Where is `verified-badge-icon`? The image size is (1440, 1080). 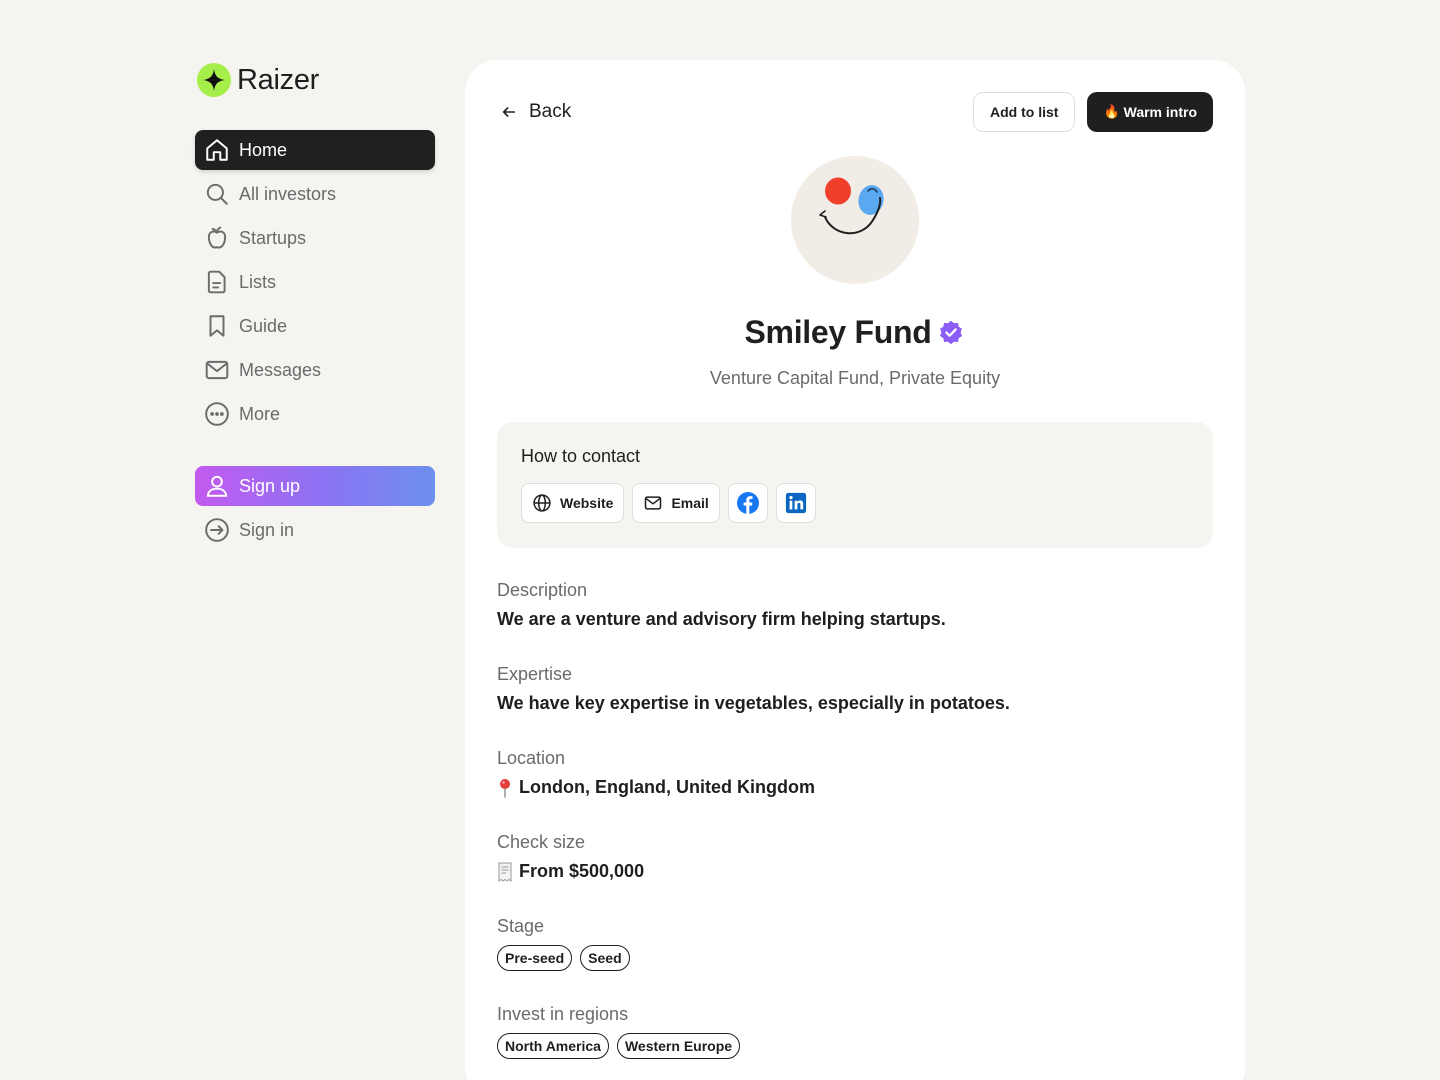
verified-badge-icon is located at coordinates (951, 333).